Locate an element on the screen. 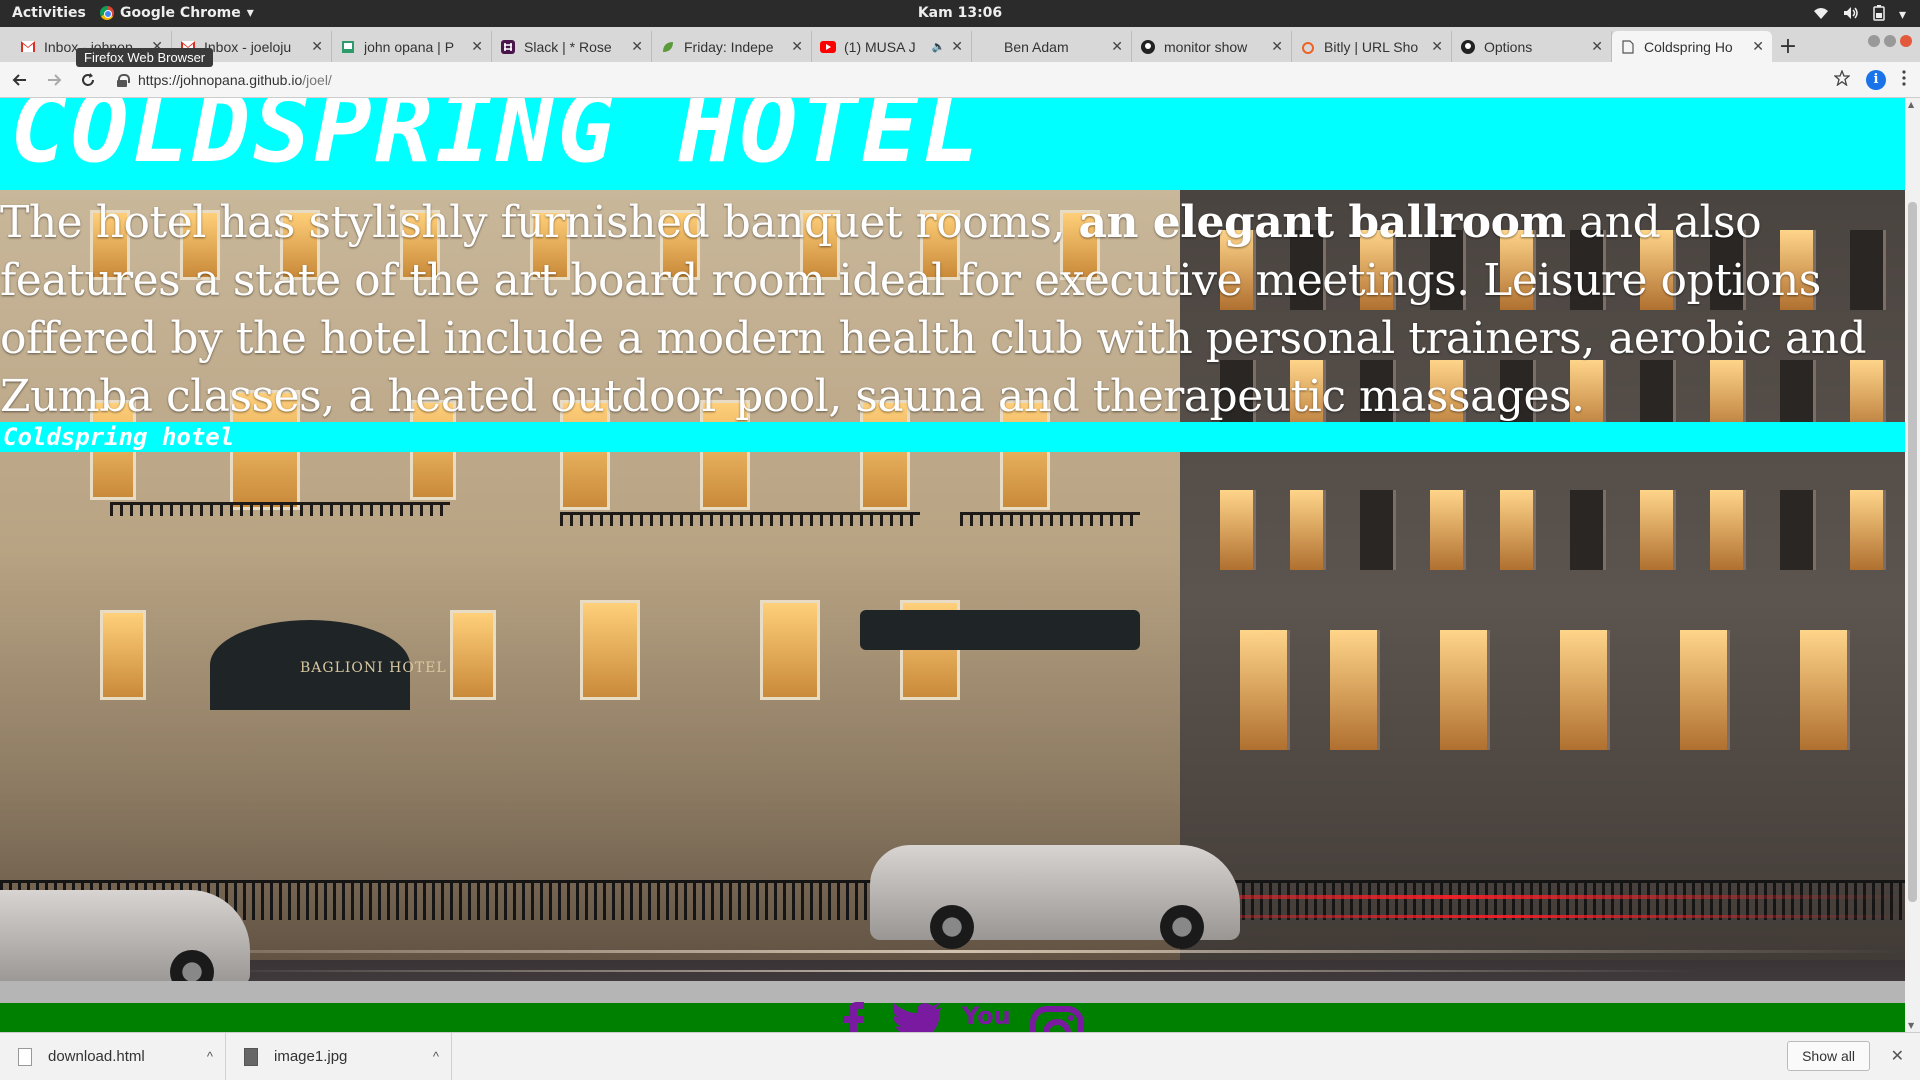 Image resolution: width=1920 pixels, height=1080 pixels. download-item: image1.jpg ^ is located at coordinates (339, 1056).